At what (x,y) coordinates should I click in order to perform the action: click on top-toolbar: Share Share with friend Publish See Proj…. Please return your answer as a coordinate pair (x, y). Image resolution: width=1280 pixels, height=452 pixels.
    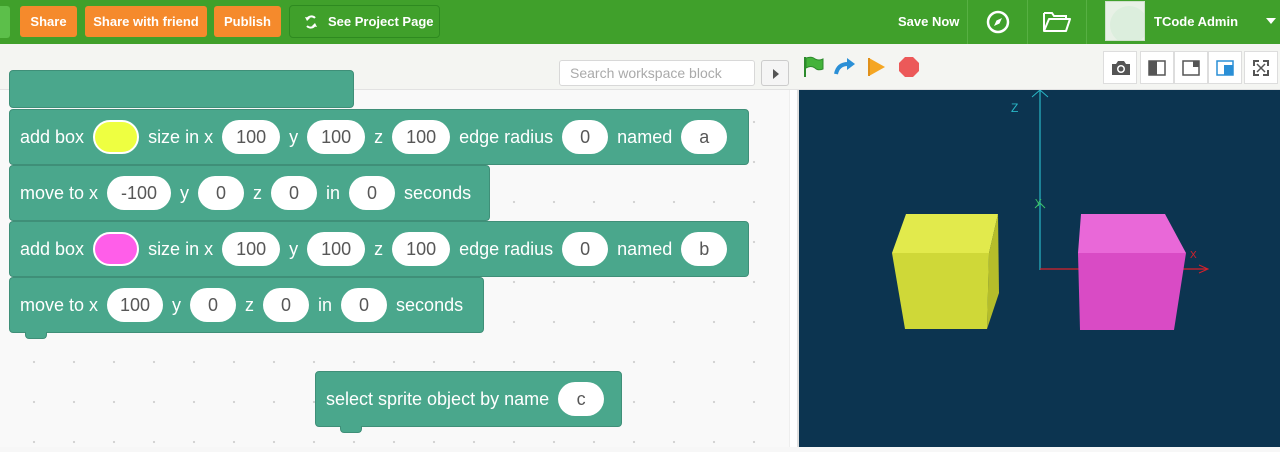
    Looking at the image, I should click on (640, 22).